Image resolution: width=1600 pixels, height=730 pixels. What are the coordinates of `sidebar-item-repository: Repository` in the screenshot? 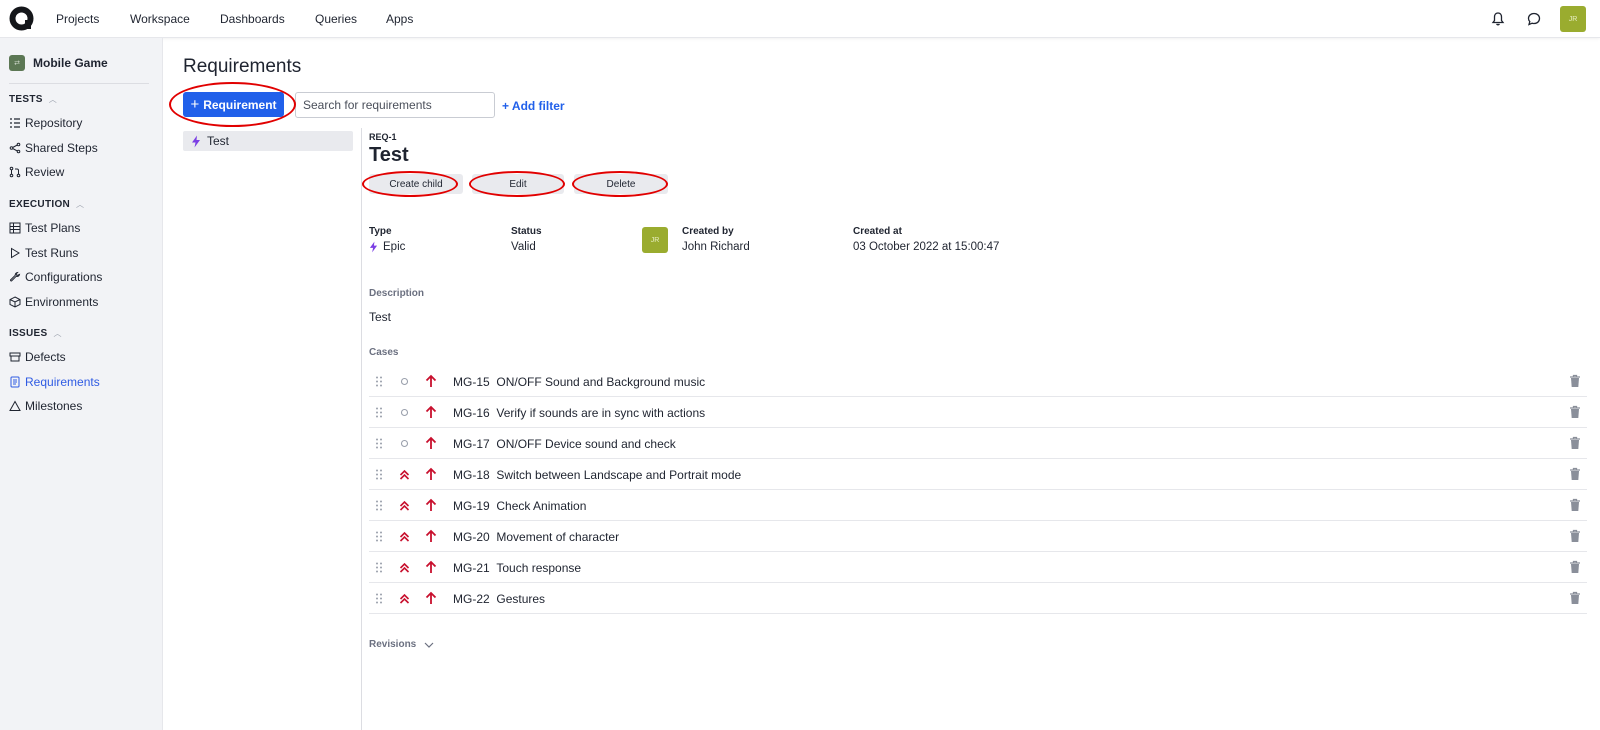 It's located at (45, 123).